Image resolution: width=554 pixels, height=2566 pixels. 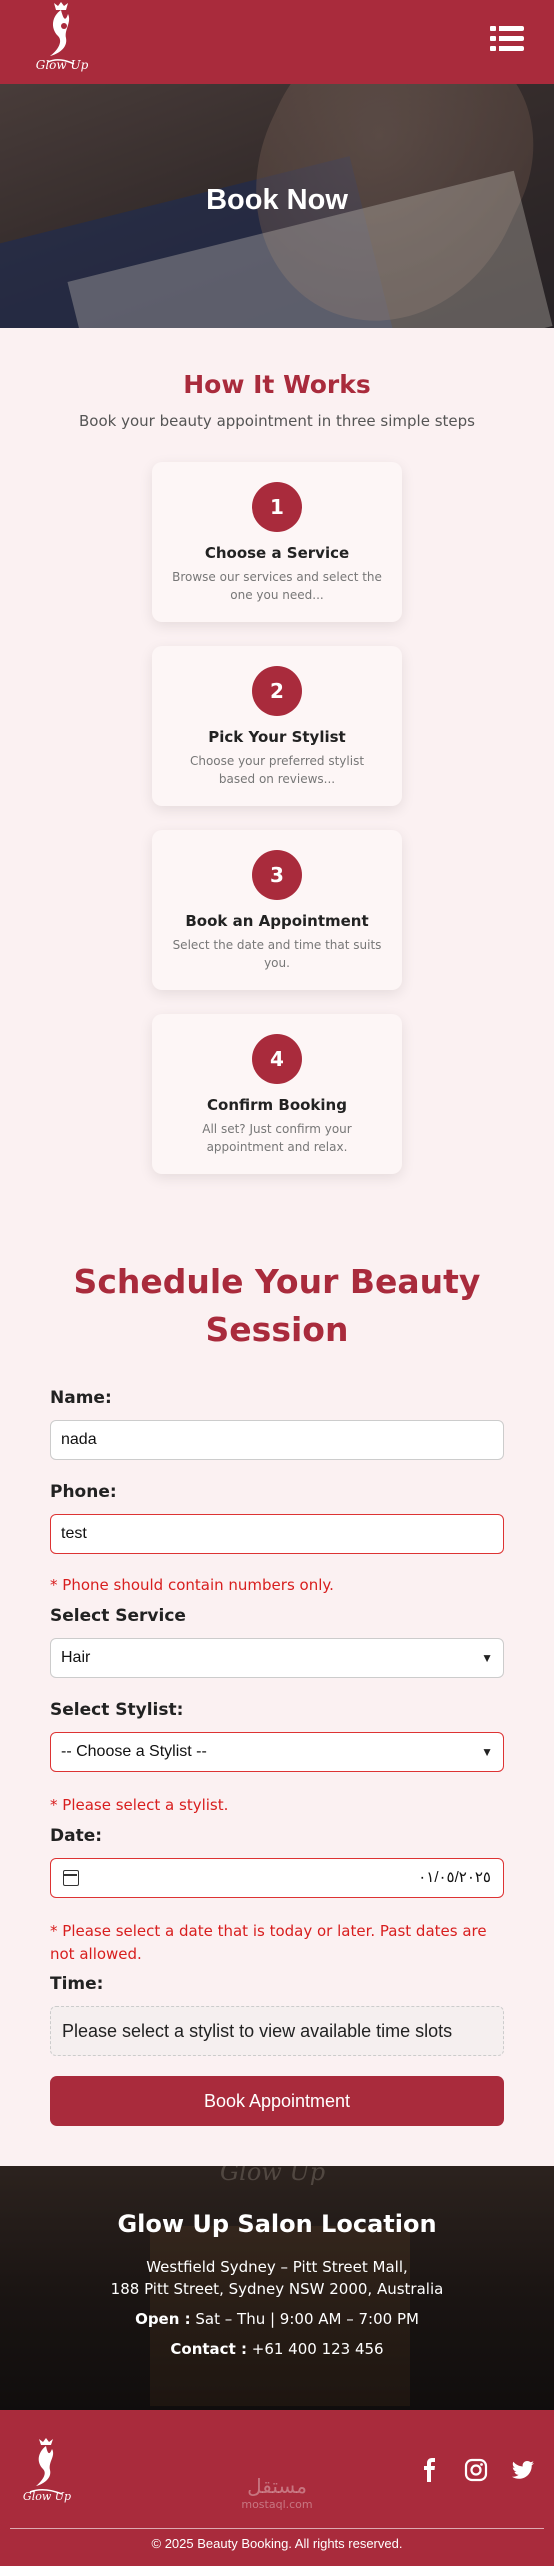 What do you see at coordinates (277, 42) in the screenshot?
I see `site-header: Glow Up` at bounding box center [277, 42].